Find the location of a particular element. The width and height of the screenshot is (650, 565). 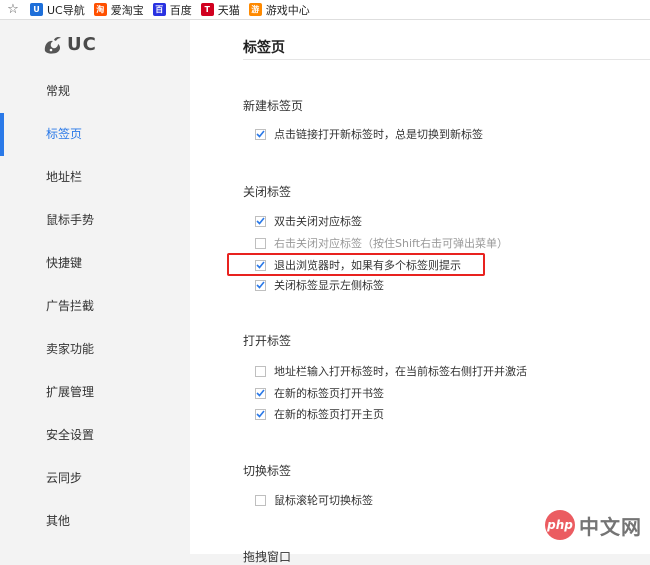

section-title-open-tab: 打开标签 is located at coordinates (267, 341).